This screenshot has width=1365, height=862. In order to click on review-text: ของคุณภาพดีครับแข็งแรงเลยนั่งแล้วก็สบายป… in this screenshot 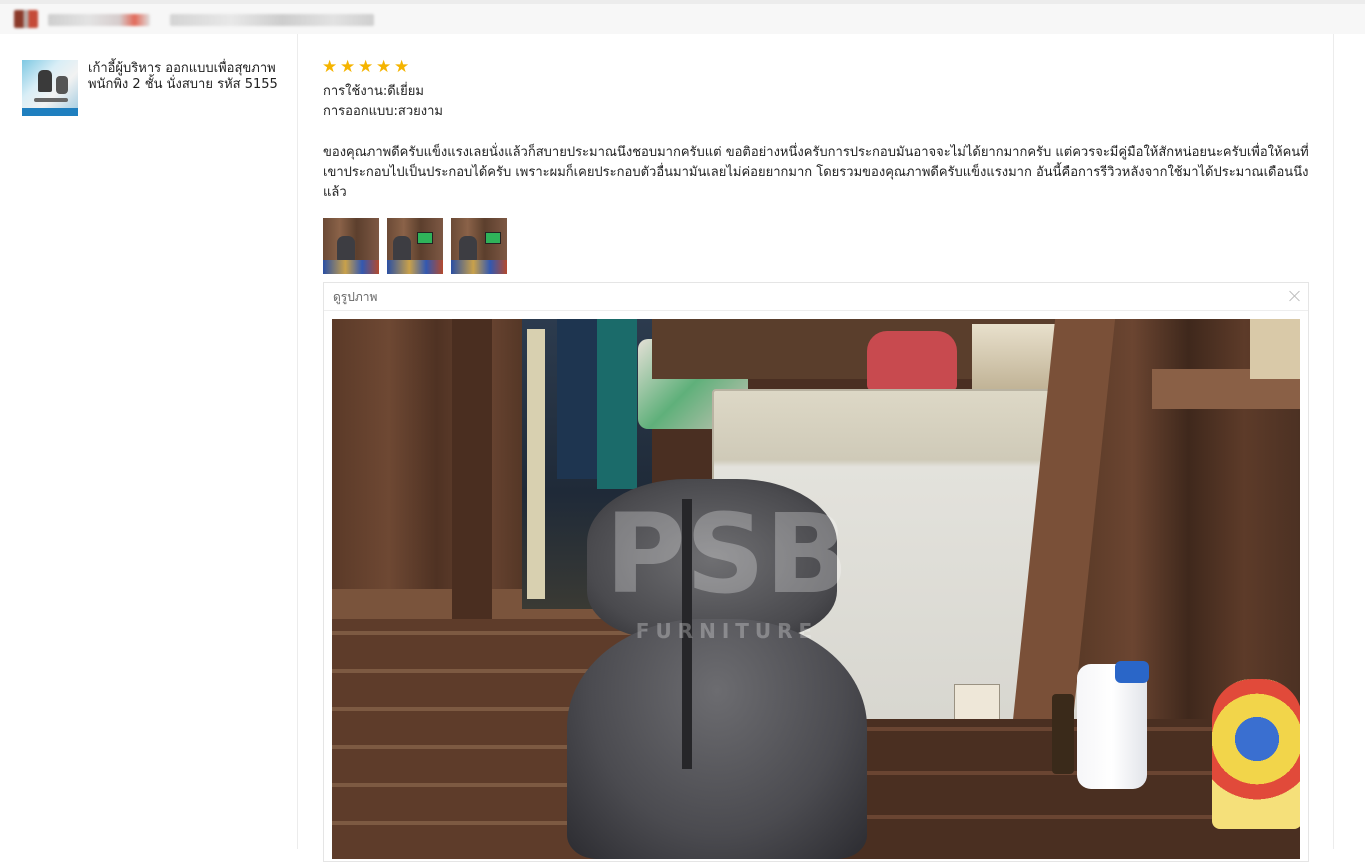, I will do `click(816, 172)`.